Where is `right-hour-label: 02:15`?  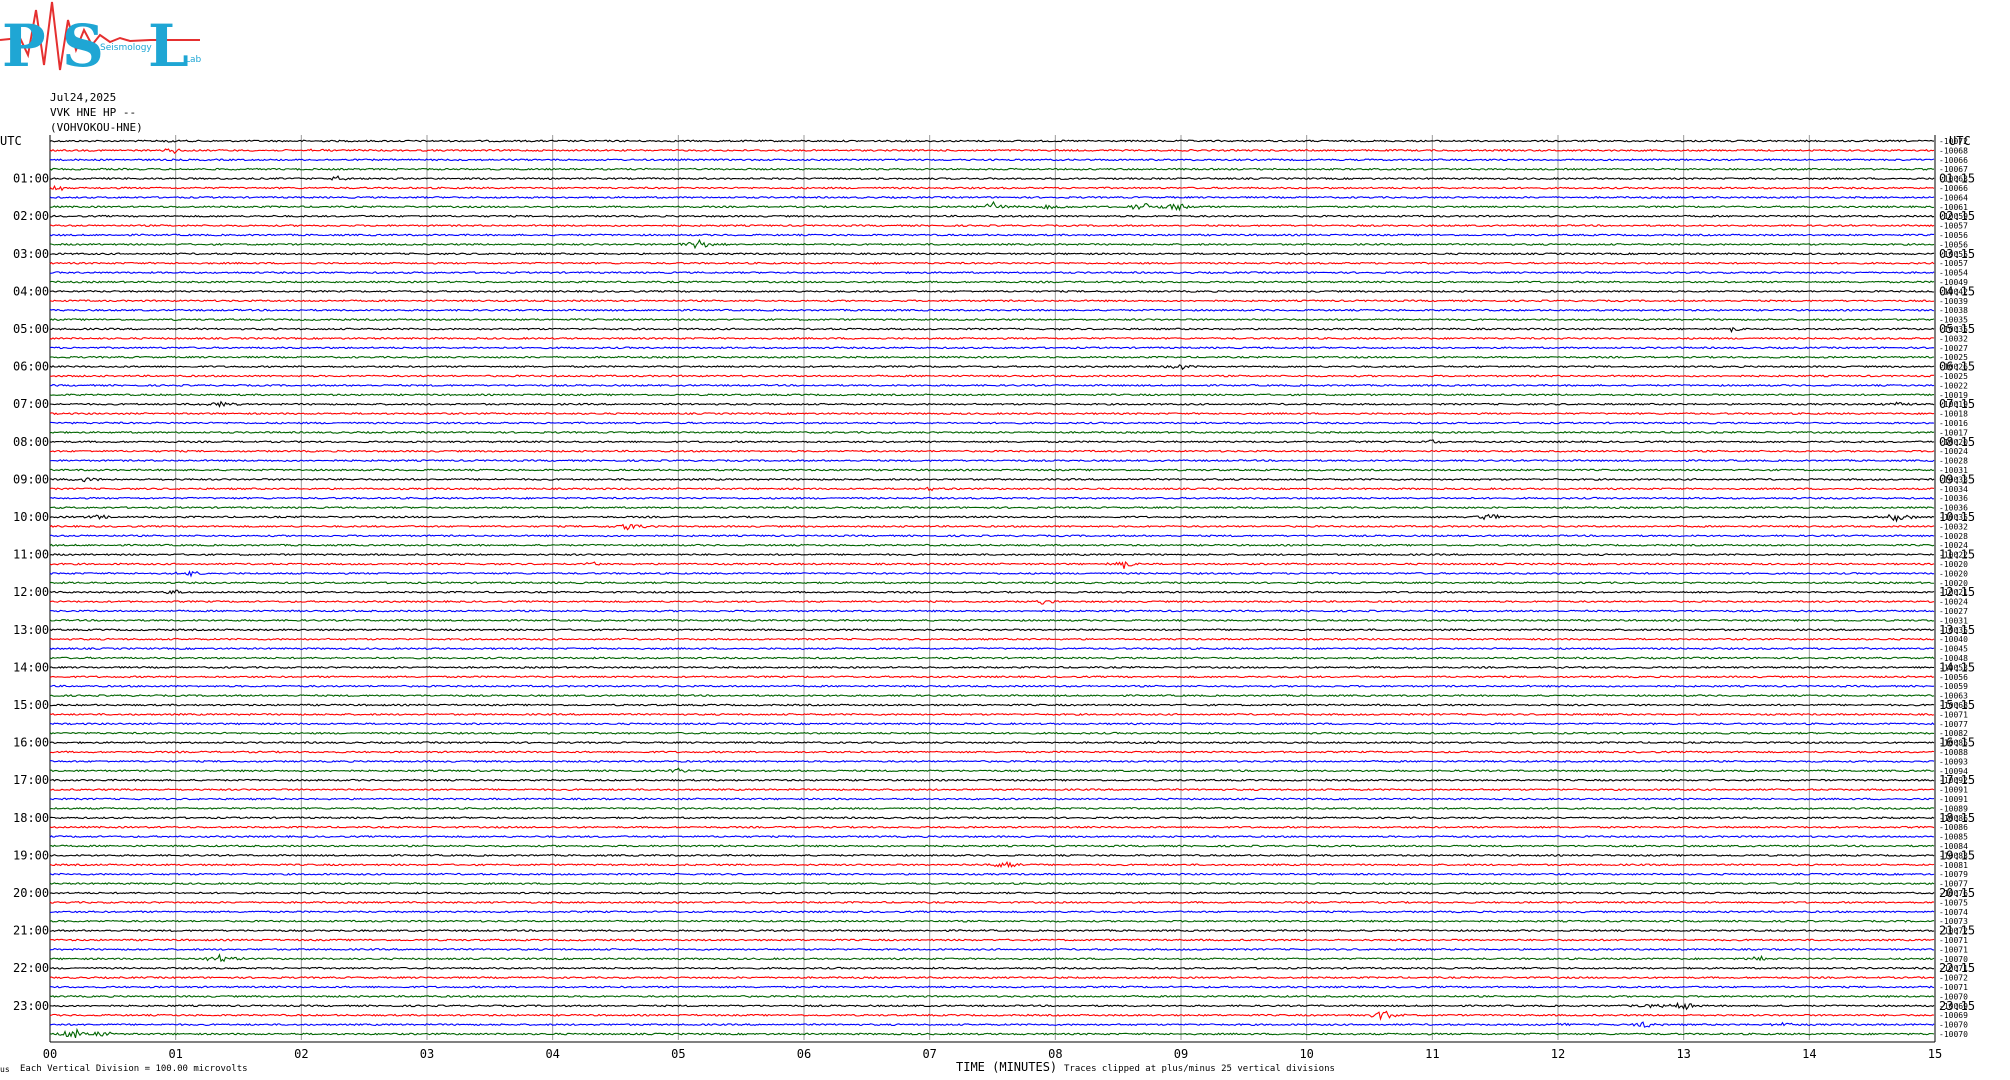
right-hour-label: 02:15 is located at coordinates (1957, 216).